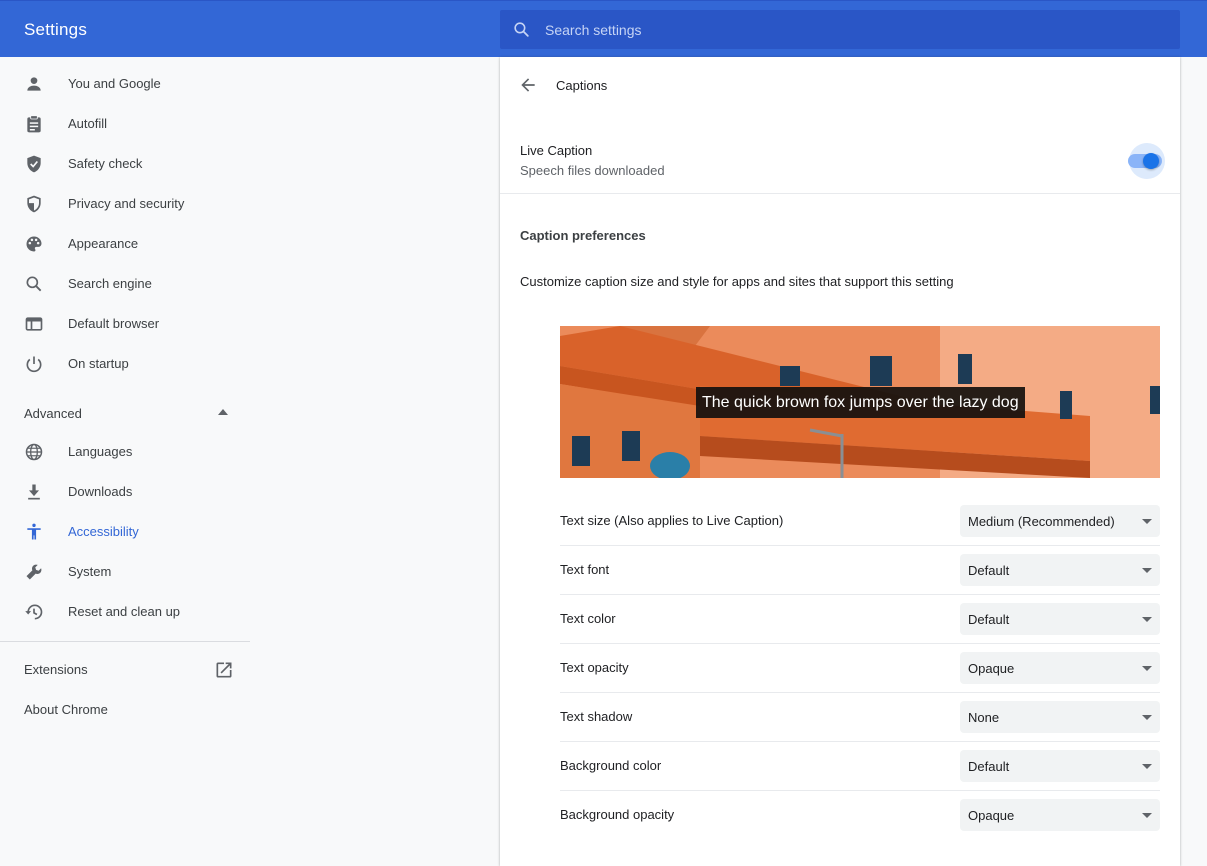 Image resolution: width=1207 pixels, height=866 pixels. Describe the element at coordinates (125, 124) in the screenshot. I see `sidebar-item-autofill: Autofill` at that location.